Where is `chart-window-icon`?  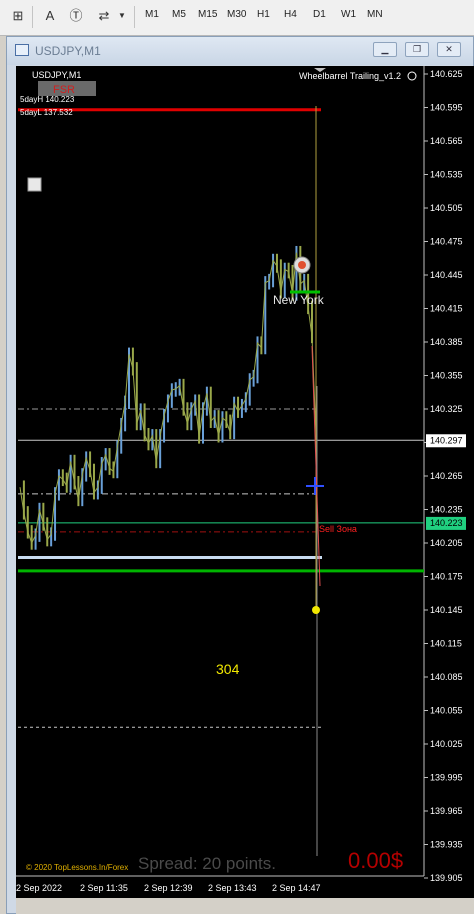
chart-window-icon is located at coordinates (22, 50).